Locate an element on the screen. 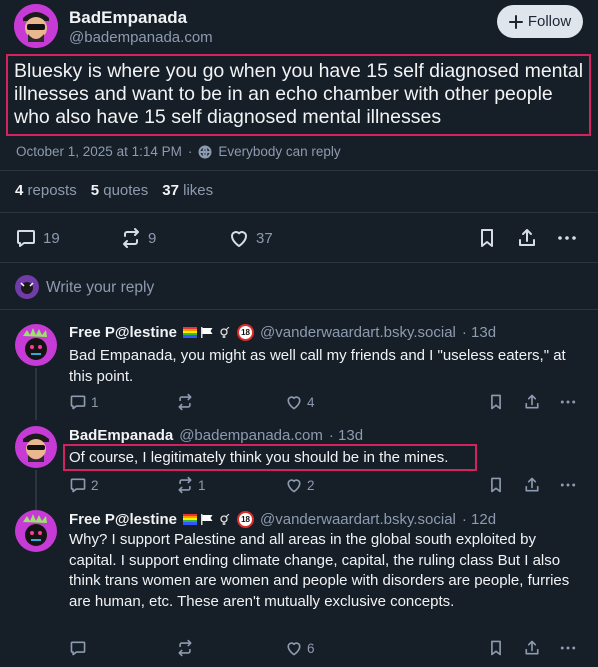 This screenshot has width=598, height=667. likes-stat: 37 likes is located at coordinates (187, 190).